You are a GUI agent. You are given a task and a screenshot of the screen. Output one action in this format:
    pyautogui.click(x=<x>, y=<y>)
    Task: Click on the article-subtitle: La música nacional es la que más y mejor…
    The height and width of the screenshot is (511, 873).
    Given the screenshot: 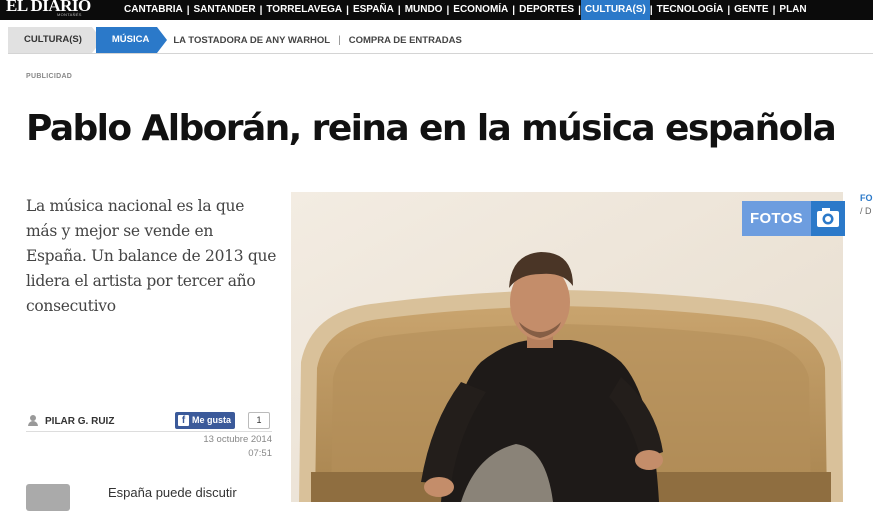 What is the action you would take?
    pyautogui.click(x=151, y=256)
    